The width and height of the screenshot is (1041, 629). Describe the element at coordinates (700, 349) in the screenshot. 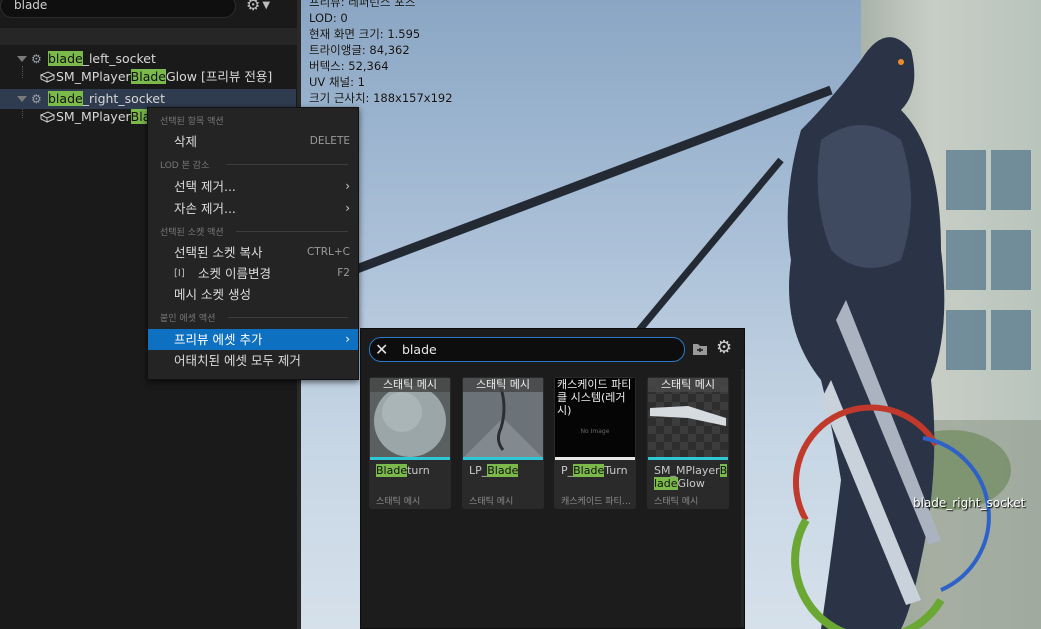

I see `folder-icon` at that location.